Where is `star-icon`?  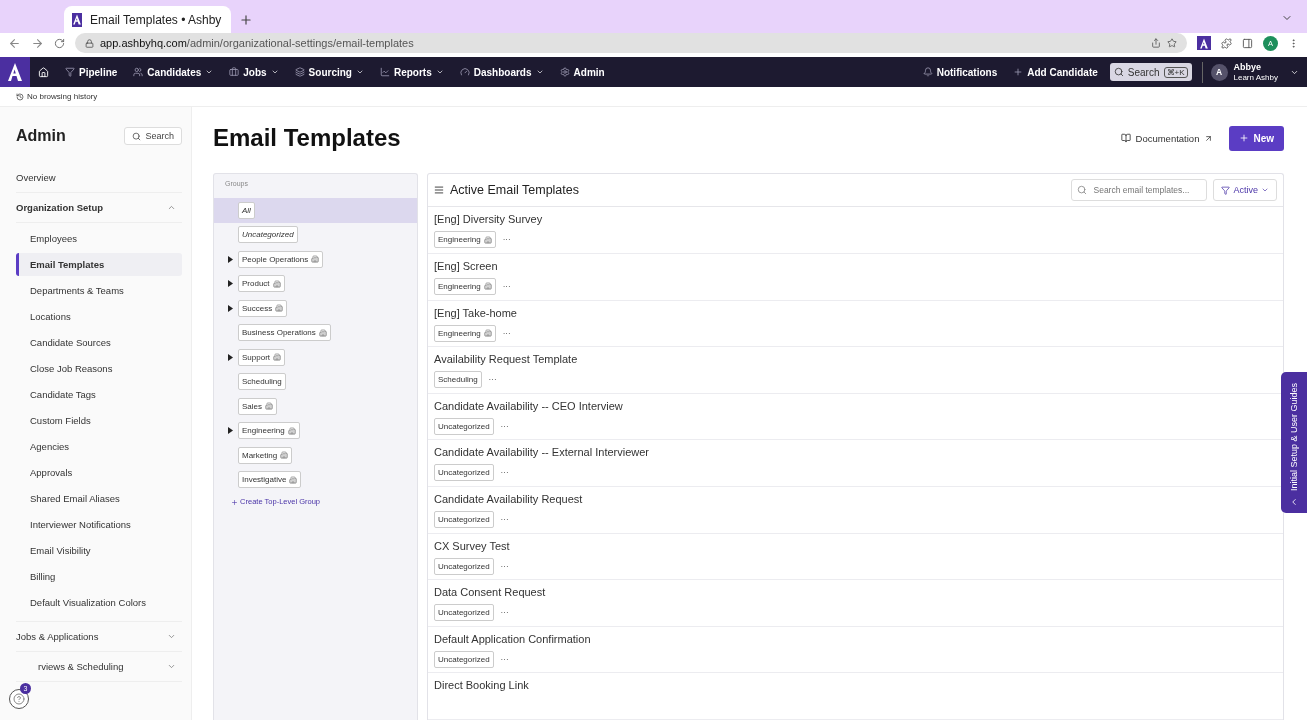 star-icon is located at coordinates (1172, 43).